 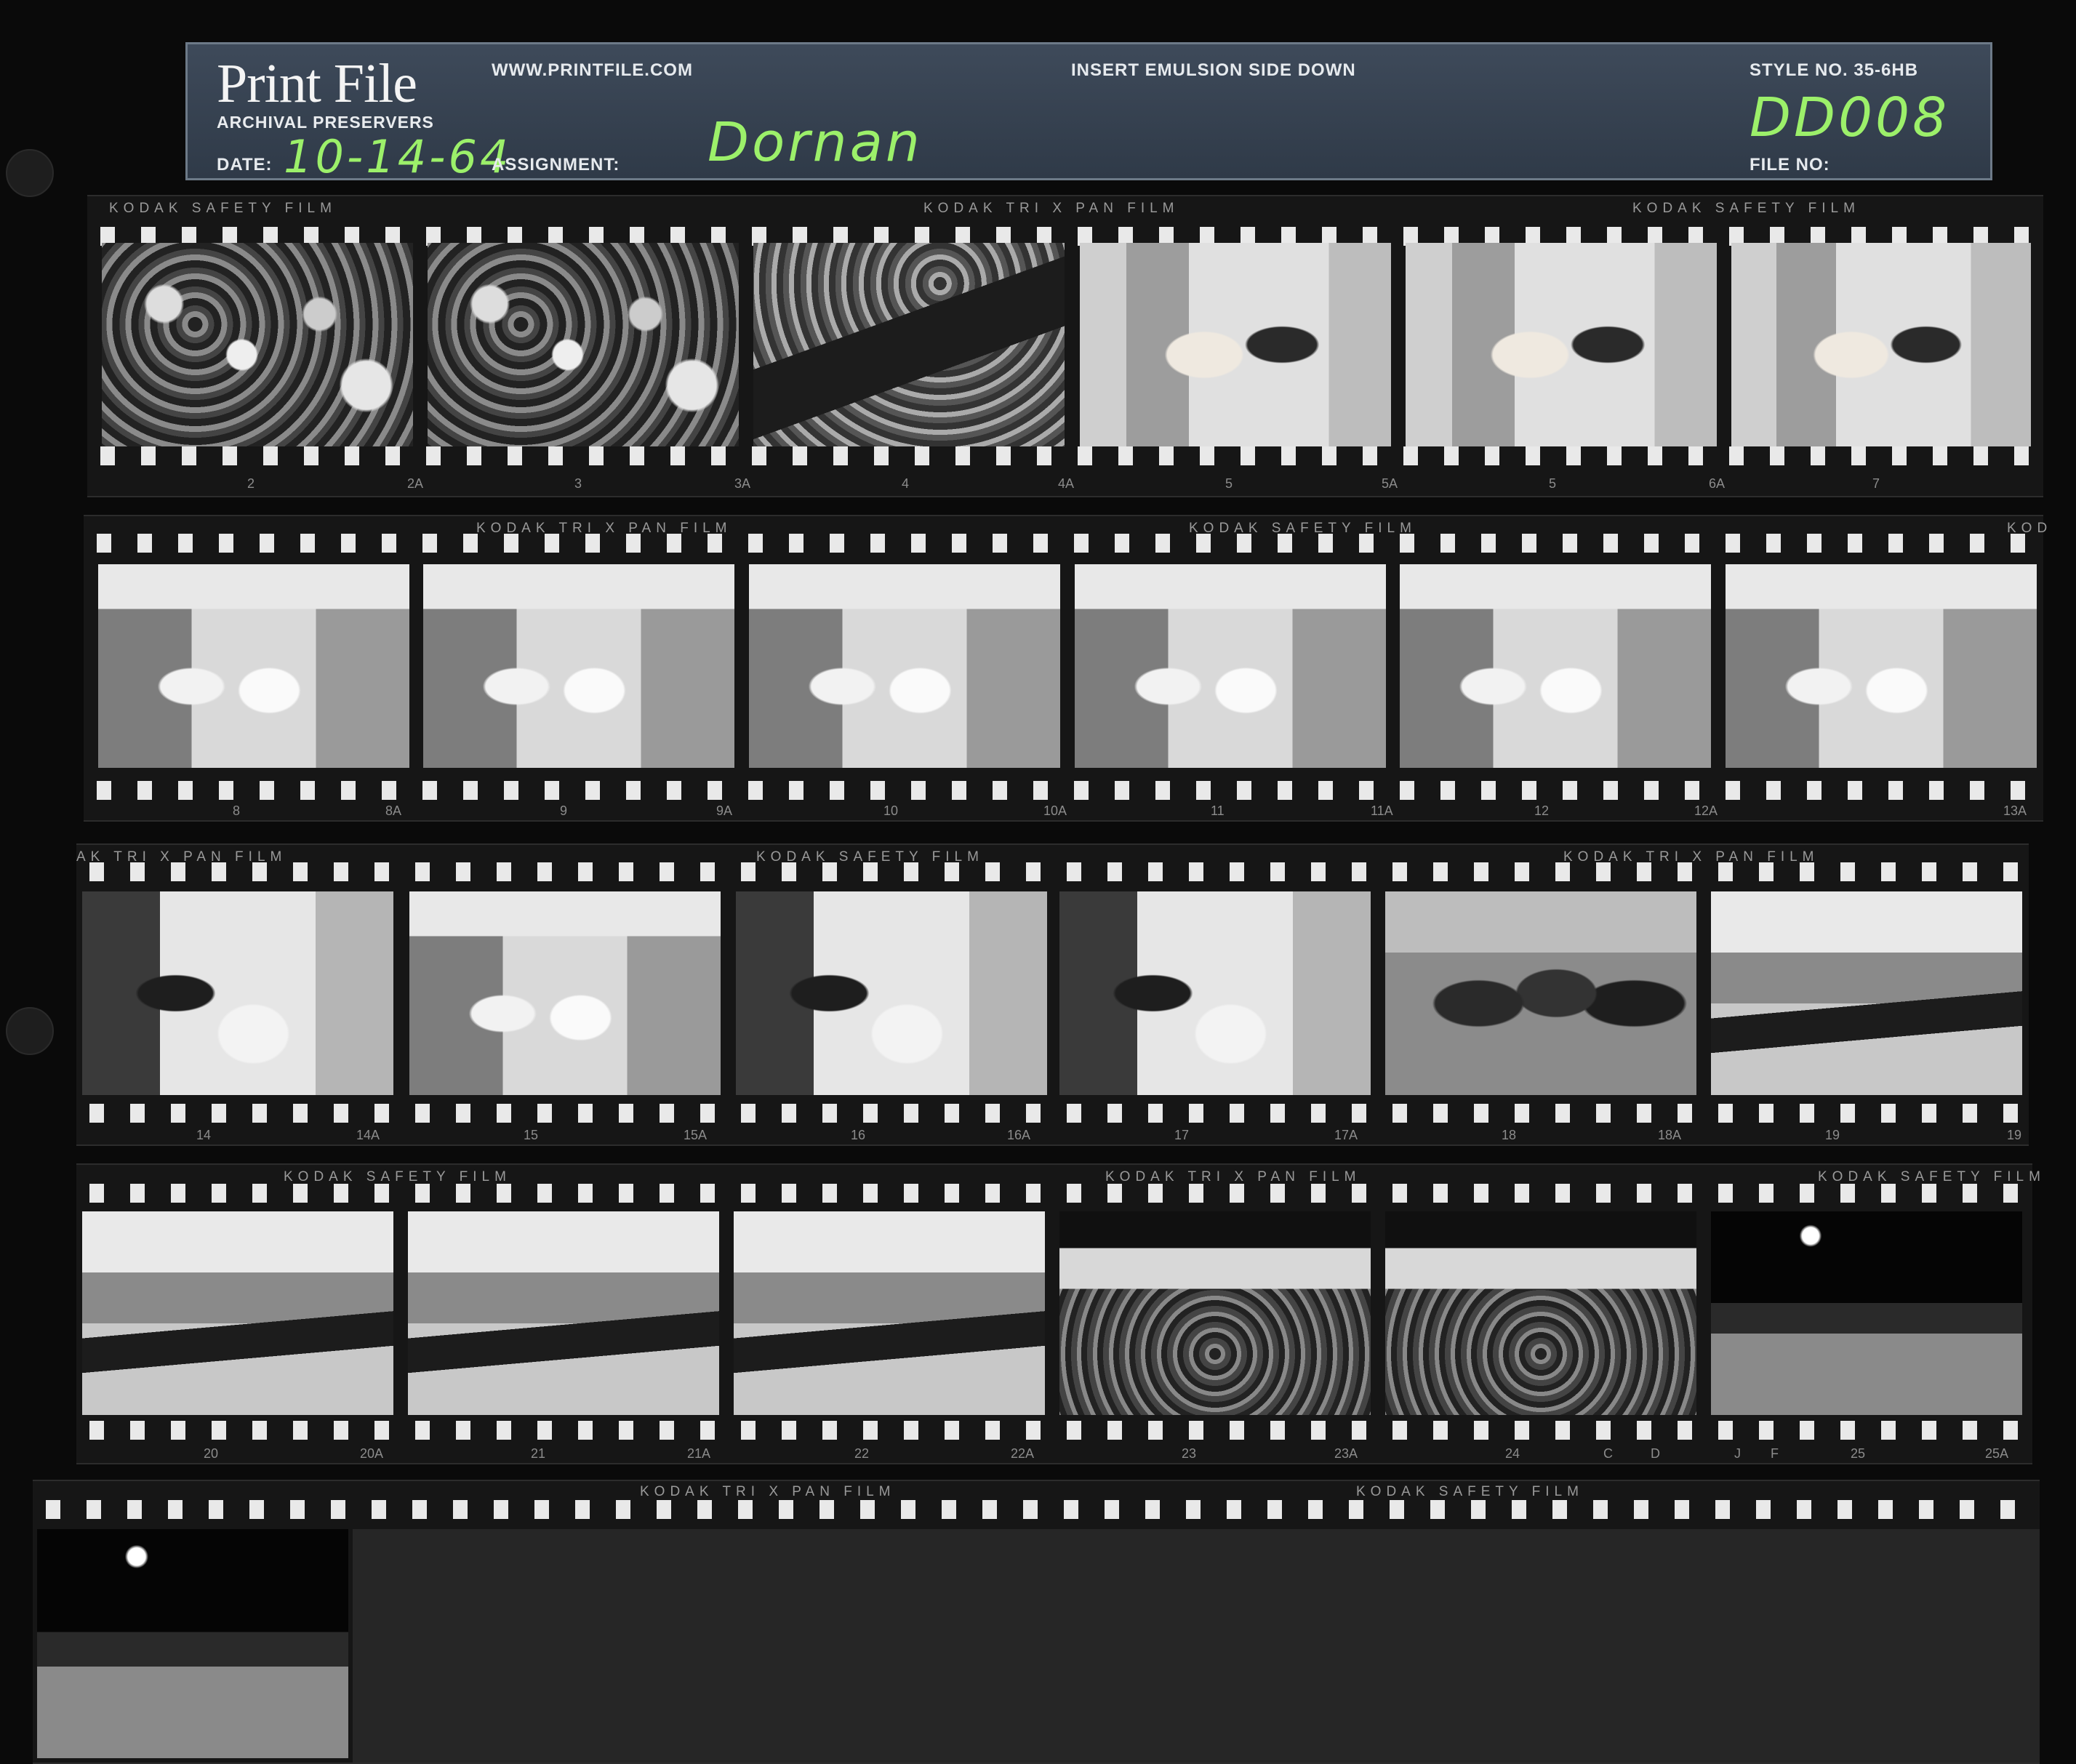 I want to click on assignment-value: Dornan, so click(x=815, y=142).